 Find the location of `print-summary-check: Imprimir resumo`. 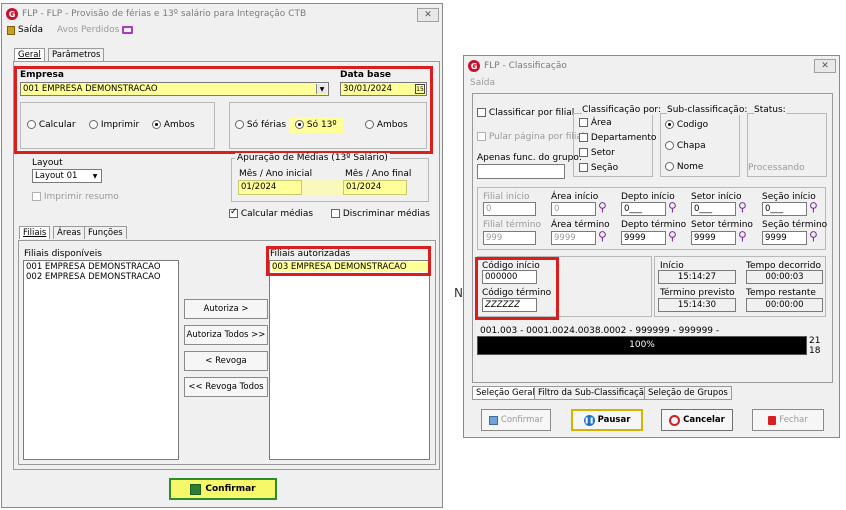

print-summary-check: Imprimir resumo is located at coordinates (75, 197).